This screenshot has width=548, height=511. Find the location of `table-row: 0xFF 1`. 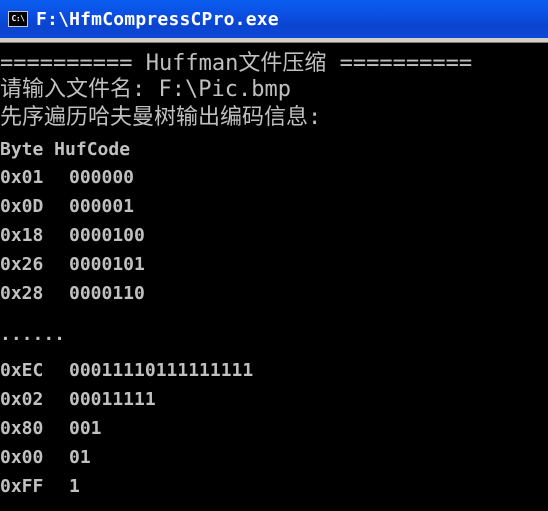

table-row: 0xFF 1 is located at coordinates (40, 487).